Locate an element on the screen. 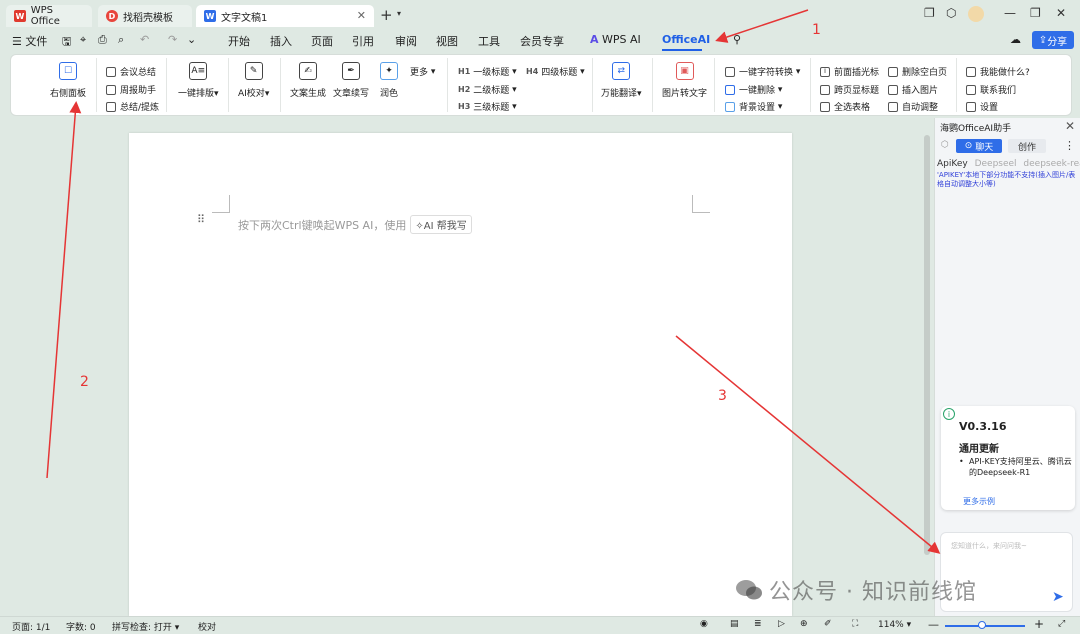  weekly-report-button: 周报助手 is located at coordinates (131, 89).